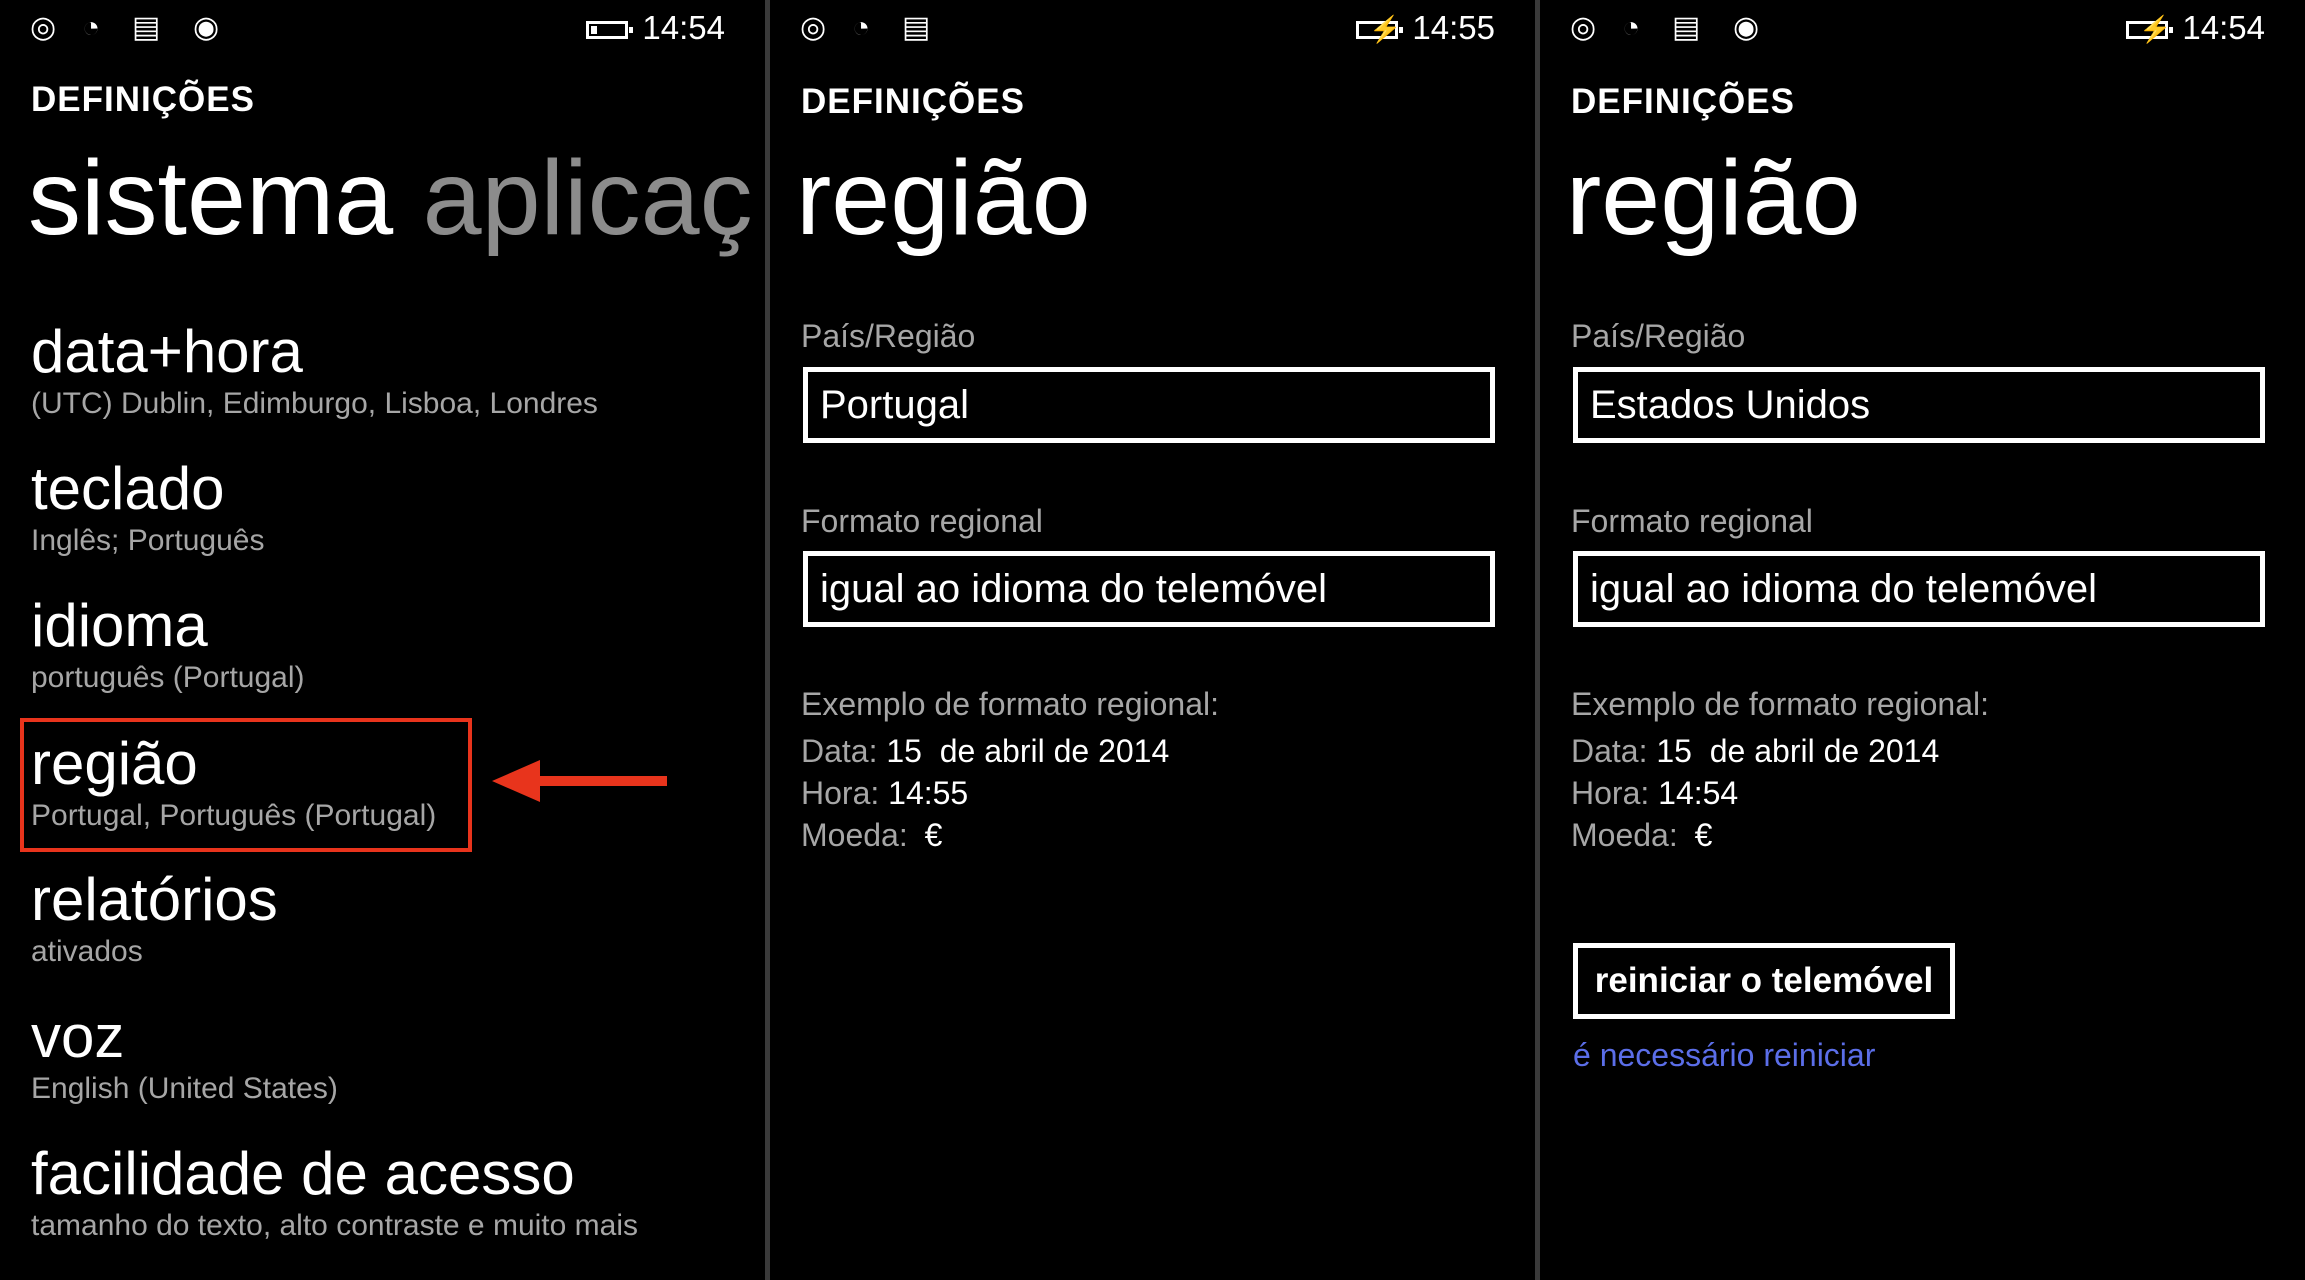 Image resolution: width=2305 pixels, height=1280 pixels. I want to click on settings-item-keyboard: teclado Inglês; Português, so click(147, 507).